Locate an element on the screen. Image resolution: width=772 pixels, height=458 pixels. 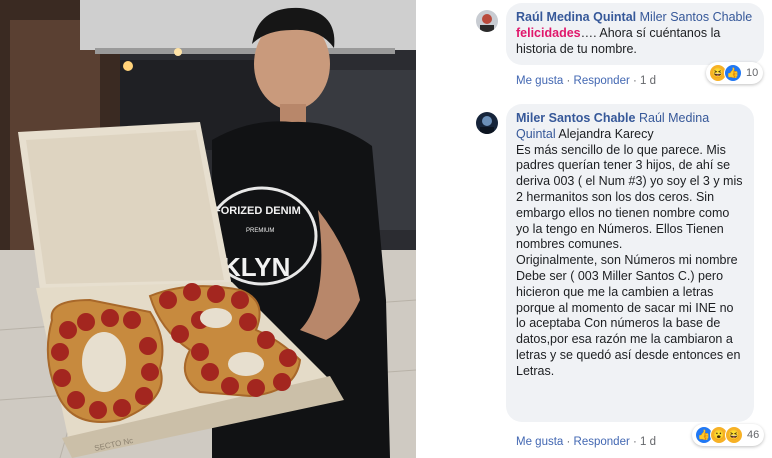
shirt-text-bottom: KLYN is located at coordinates (256, 267).